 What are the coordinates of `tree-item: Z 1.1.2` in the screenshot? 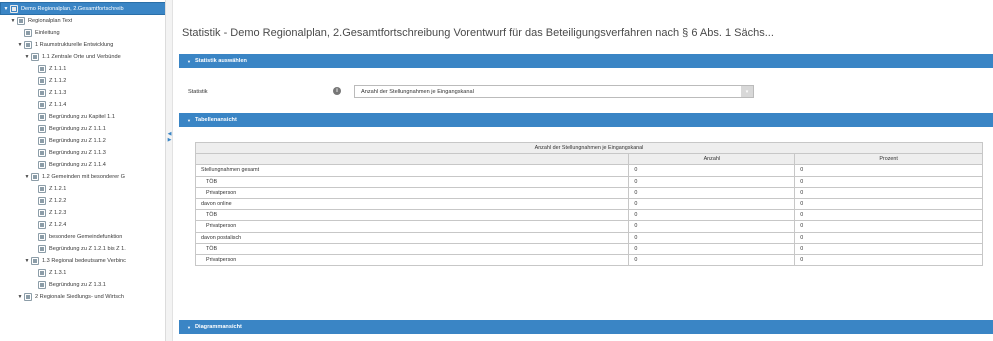 It's located at (33, 80).